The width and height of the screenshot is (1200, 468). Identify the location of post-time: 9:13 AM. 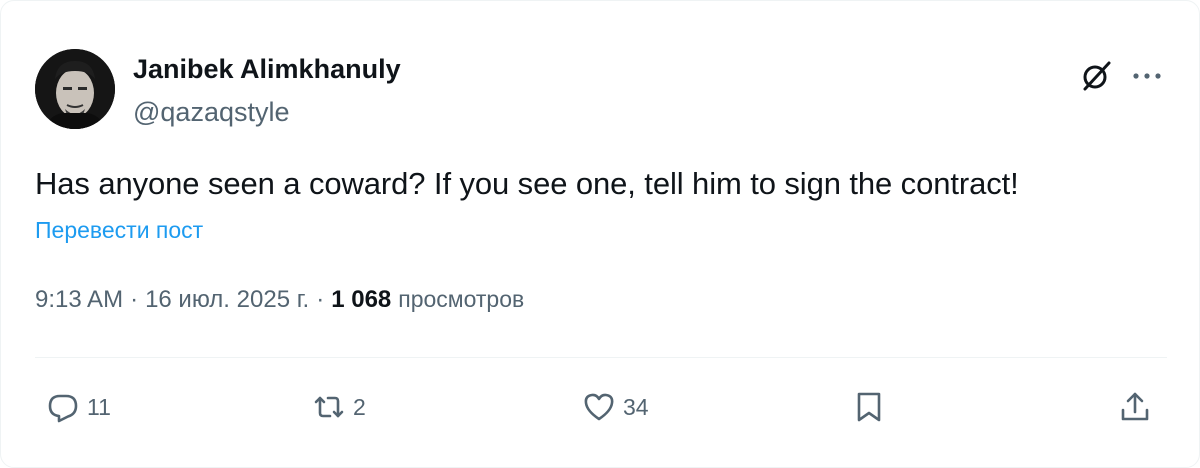
(79, 300).